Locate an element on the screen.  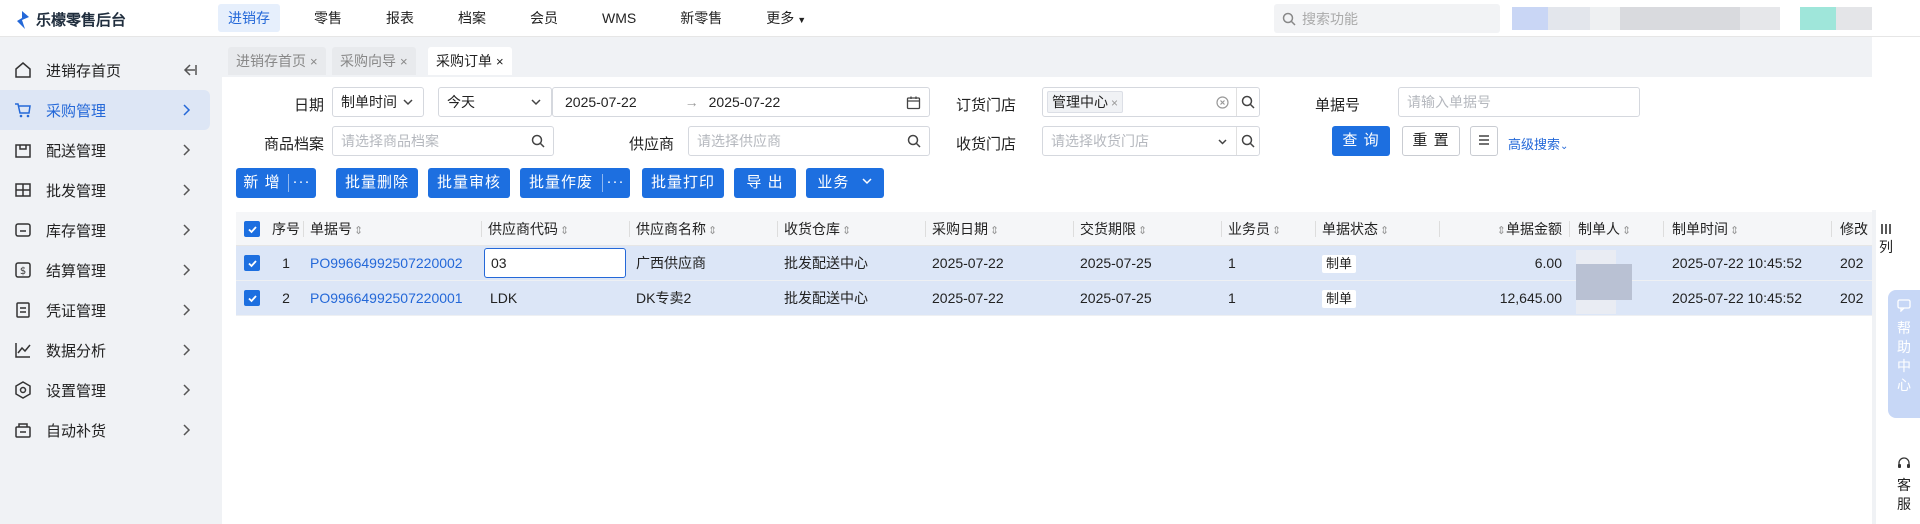
query-button: 查 询 is located at coordinates (1361, 141).